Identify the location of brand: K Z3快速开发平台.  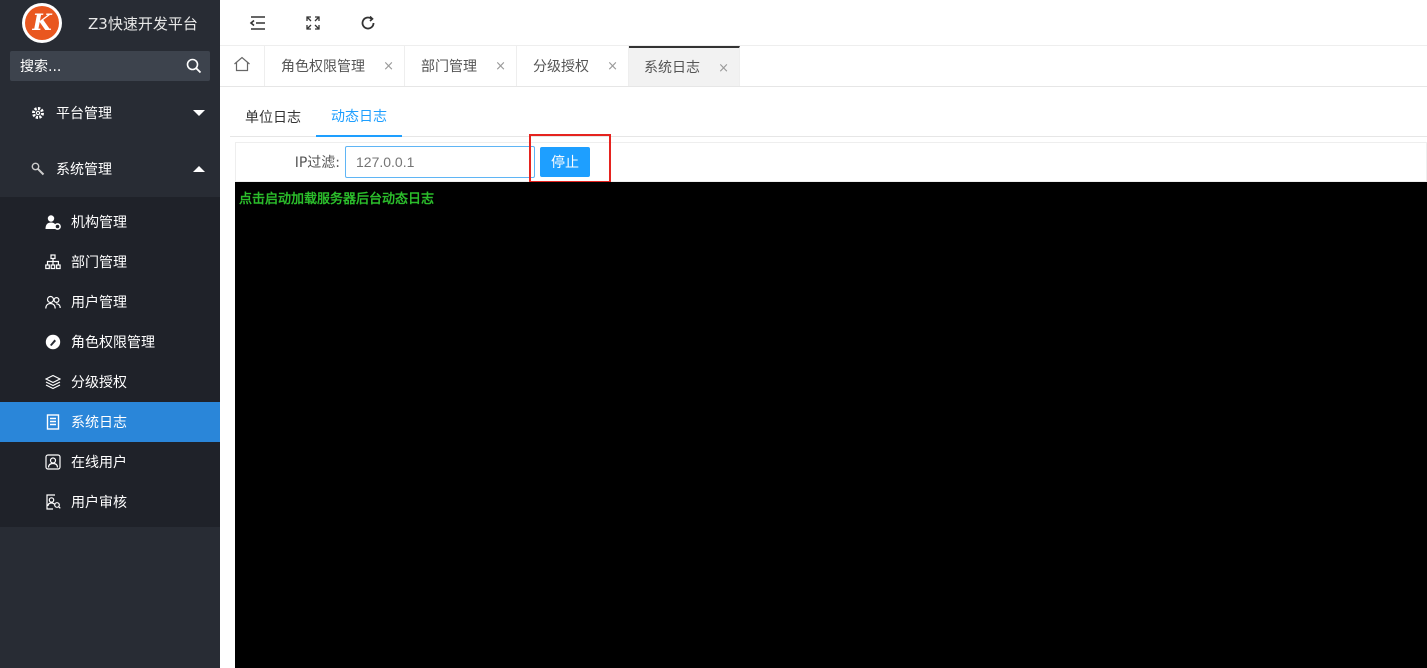
(110, 23).